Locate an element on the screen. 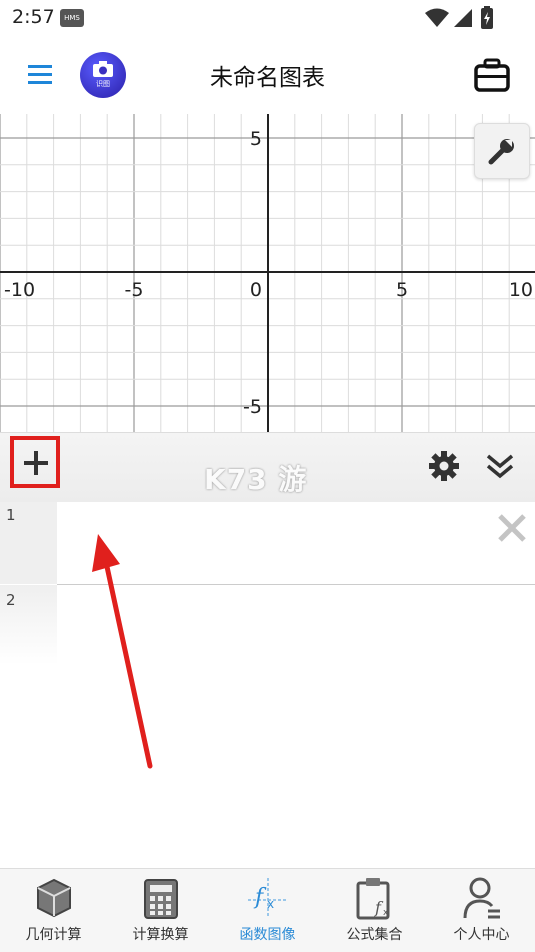 The image size is (535, 952). nav-geometry: 几何计算 is located at coordinates (53, 910).